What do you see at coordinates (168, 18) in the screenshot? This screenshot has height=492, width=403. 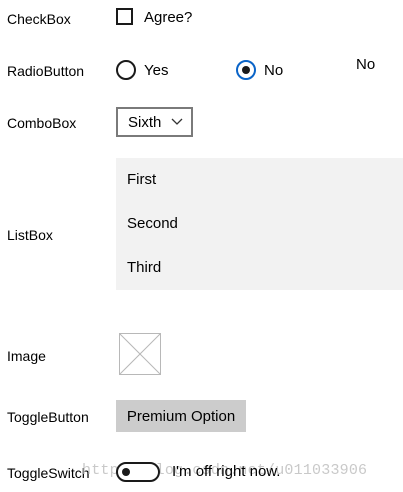 I see `agree-checkbox-label: Agree?` at bounding box center [168, 18].